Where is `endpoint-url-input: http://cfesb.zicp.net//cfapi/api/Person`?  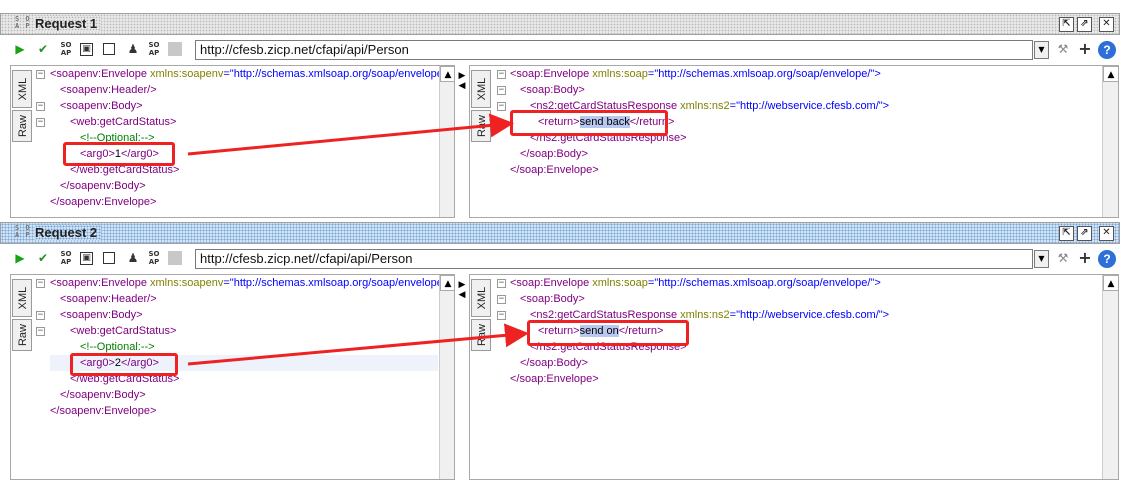 endpoint-url-input: http://cfesb.zicp.net//cfapi/api/Person is located at coordinates (614, 259).